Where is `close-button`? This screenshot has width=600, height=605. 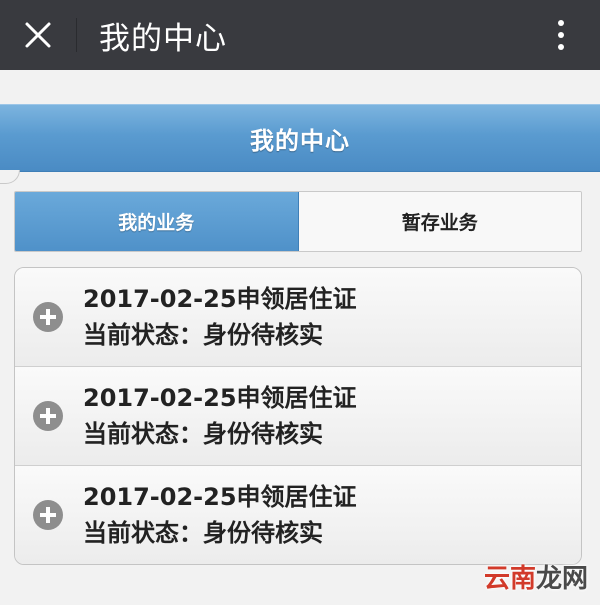
close-button is located at coordinates (38, 35).